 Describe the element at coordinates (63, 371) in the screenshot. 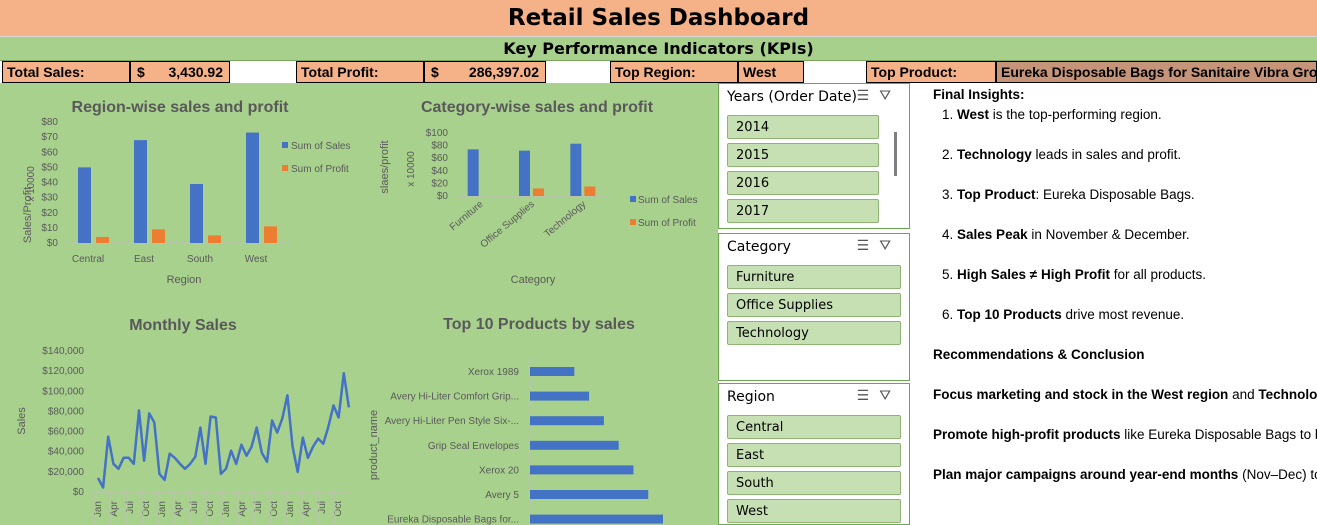

I see `y-tick-label: $120,000` at that location.